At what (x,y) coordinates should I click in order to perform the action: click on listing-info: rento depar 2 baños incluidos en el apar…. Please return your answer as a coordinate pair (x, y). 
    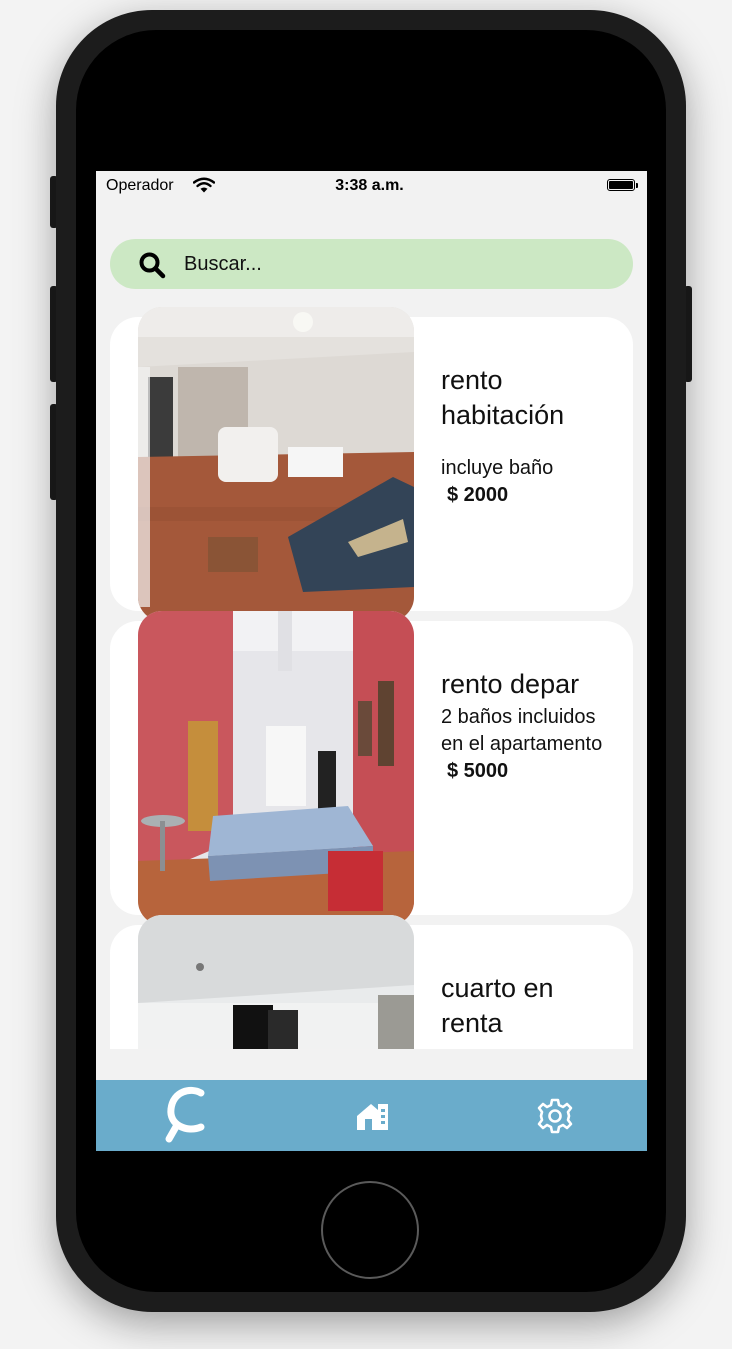
    Looking at the image, I should click on (530, 725).